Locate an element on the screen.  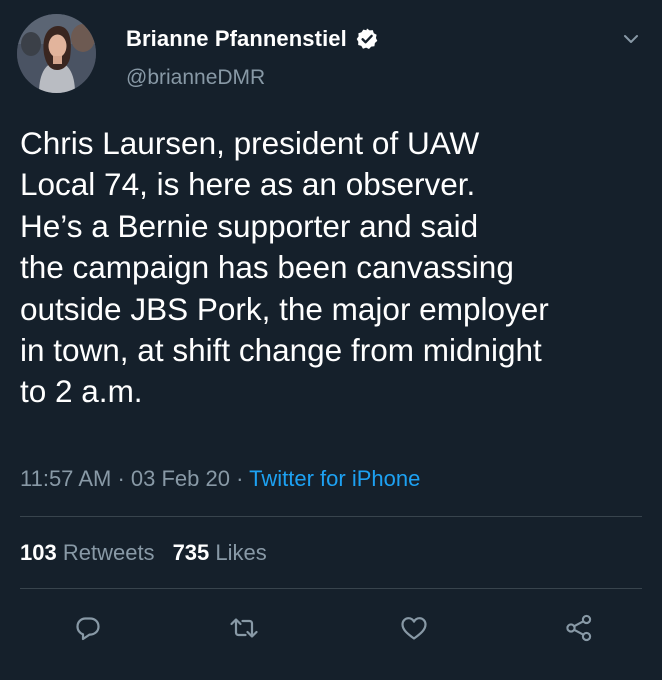
author-name-row: Brianne Pfannenstiel is located at coordinates (252, 39).